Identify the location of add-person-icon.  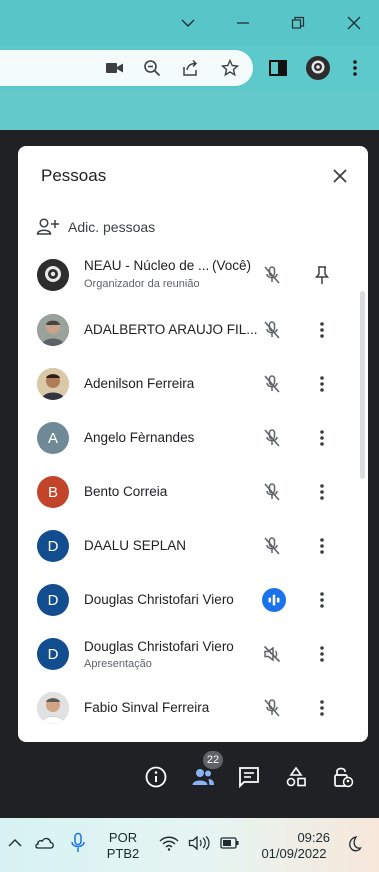
(47, 226).